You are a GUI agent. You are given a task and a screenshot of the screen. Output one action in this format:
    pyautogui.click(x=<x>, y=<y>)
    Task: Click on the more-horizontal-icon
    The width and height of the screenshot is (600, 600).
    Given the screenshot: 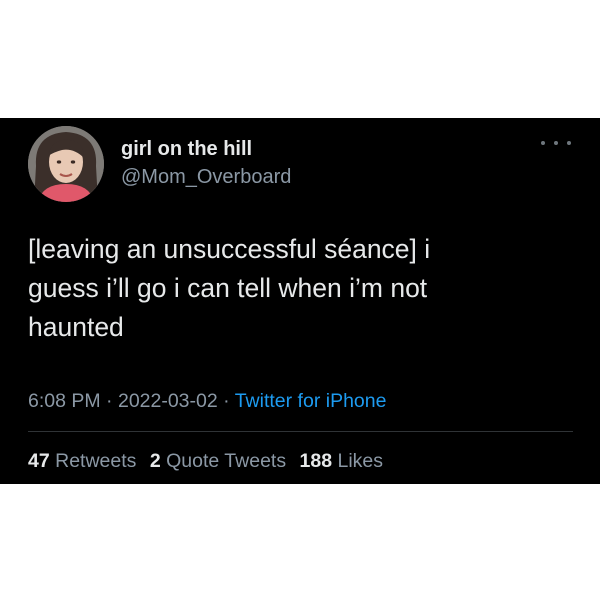 What is the action you would take?
    pyautogui.click(x=556, y=143)
    